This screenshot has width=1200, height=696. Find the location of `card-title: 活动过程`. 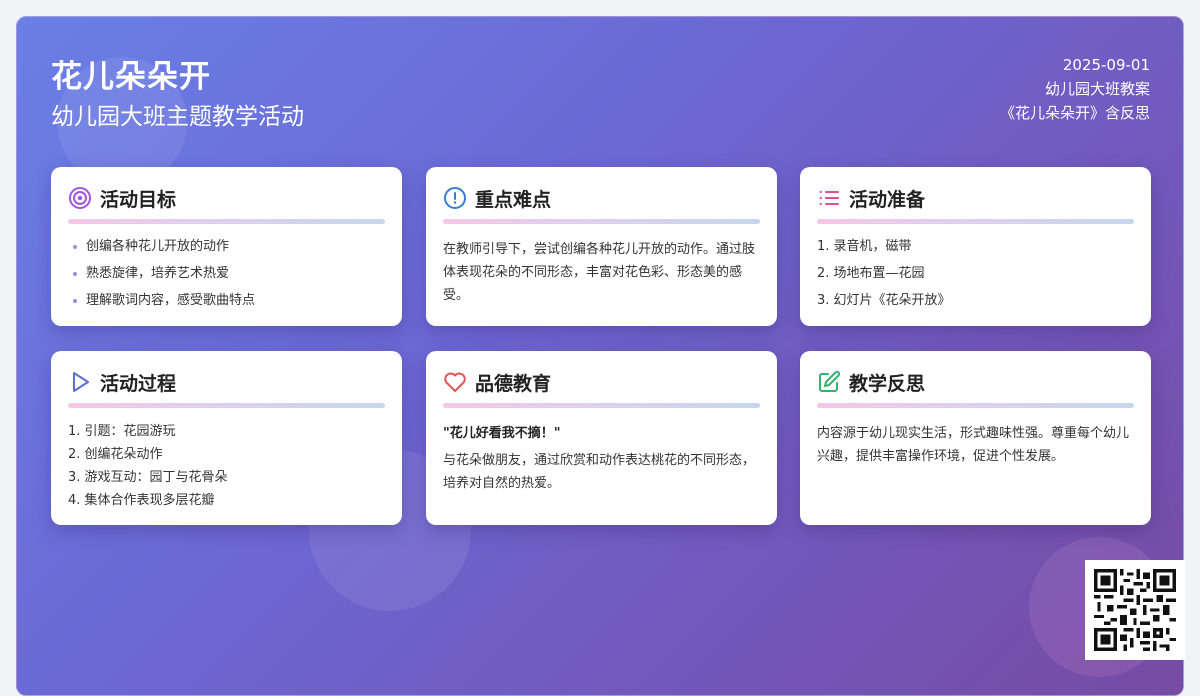

card-title: 活动过程 is located at coordinates (138, 383).